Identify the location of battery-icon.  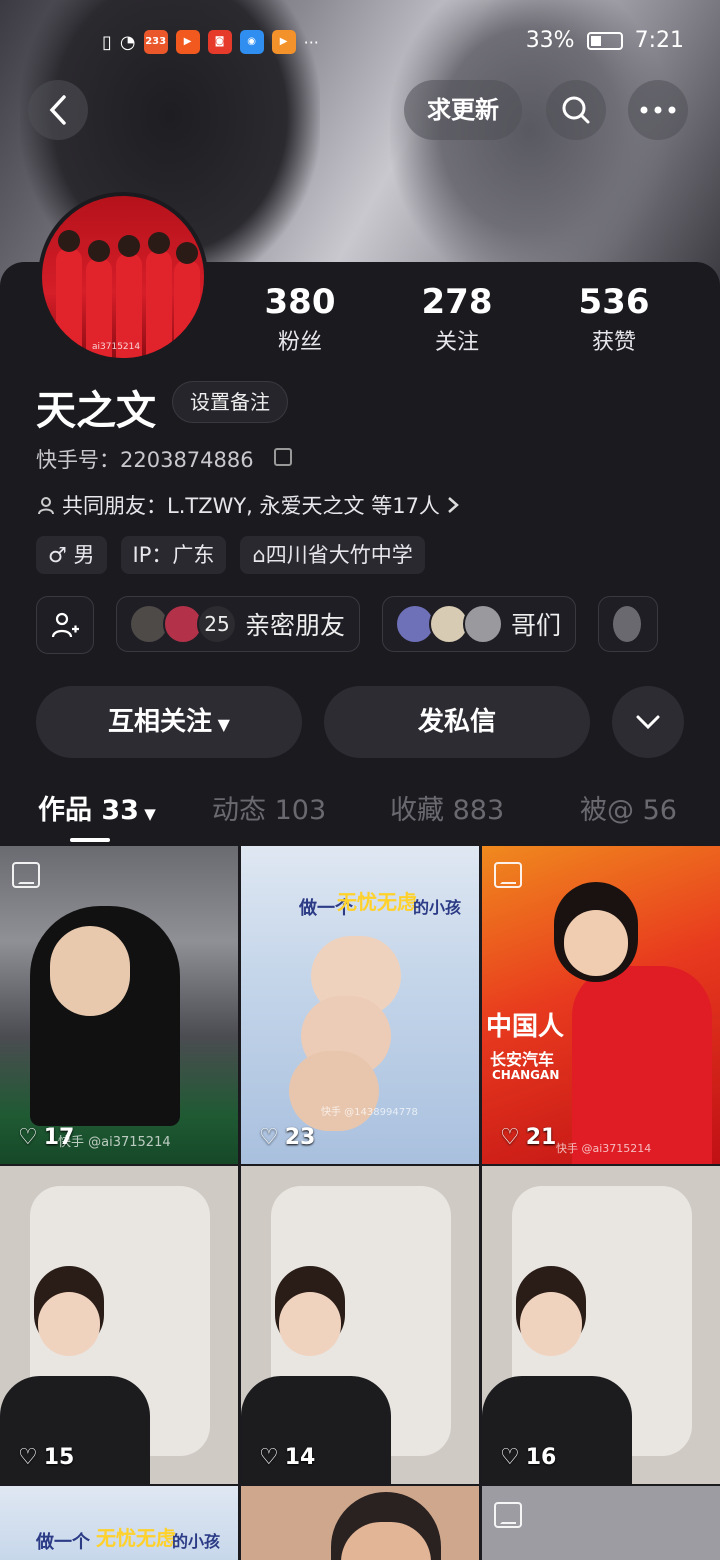
(604, 40).